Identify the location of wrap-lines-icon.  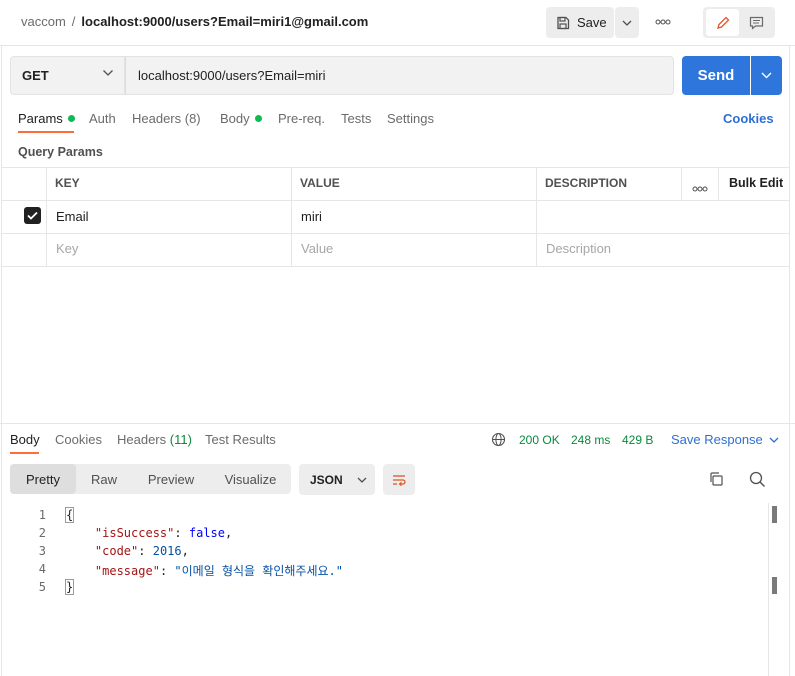
(399, 480).